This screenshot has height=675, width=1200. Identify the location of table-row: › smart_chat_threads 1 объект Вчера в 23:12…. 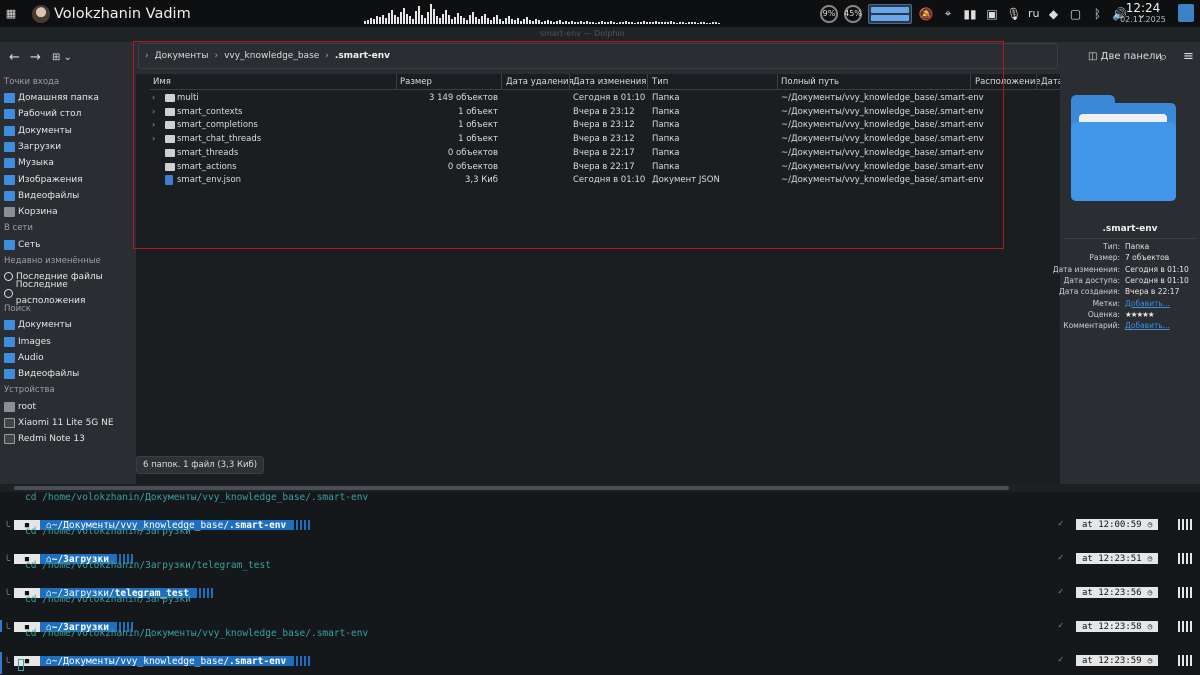
(605, 140).